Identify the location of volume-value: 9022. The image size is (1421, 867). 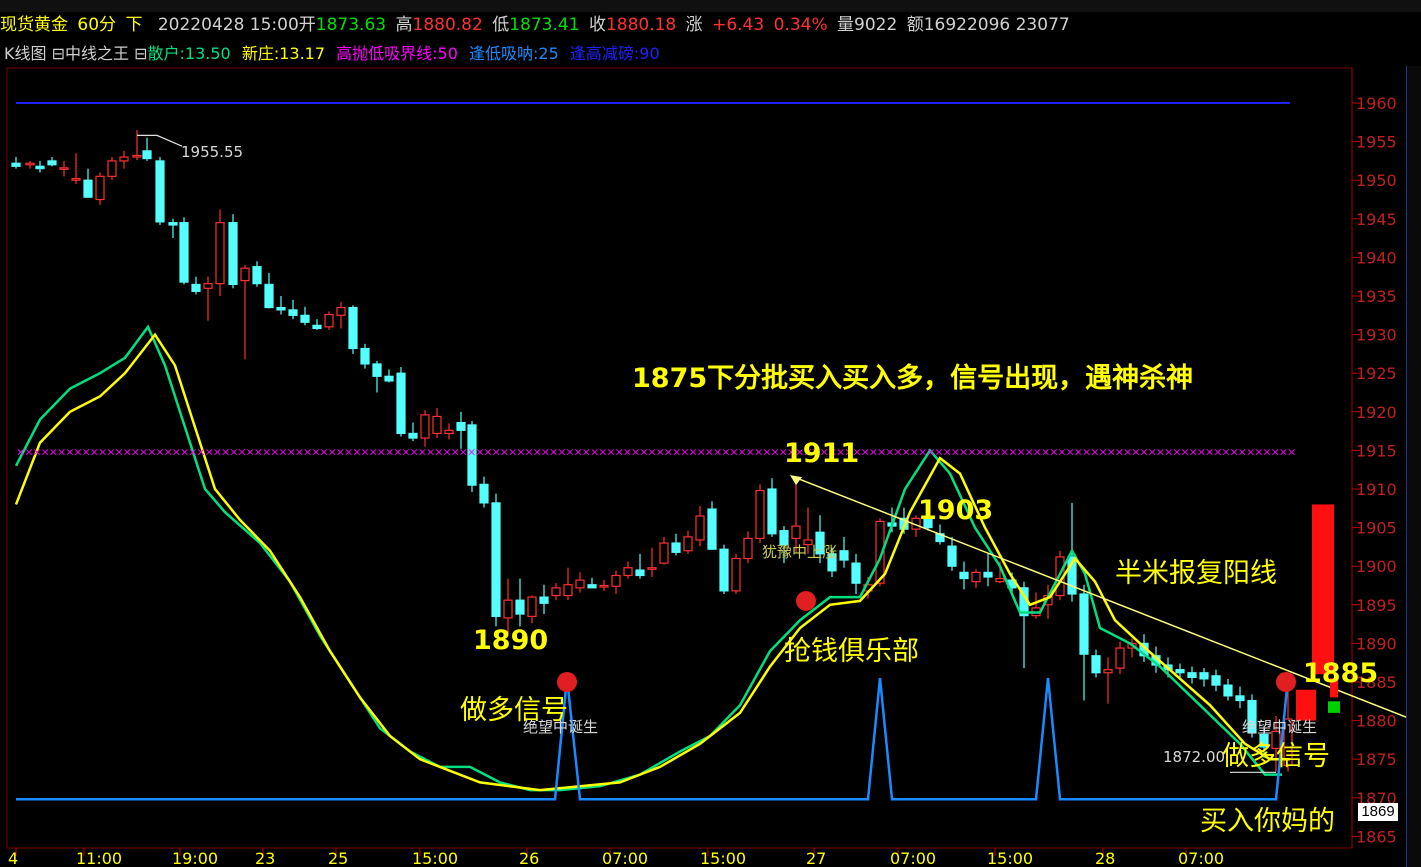
(876, 25).